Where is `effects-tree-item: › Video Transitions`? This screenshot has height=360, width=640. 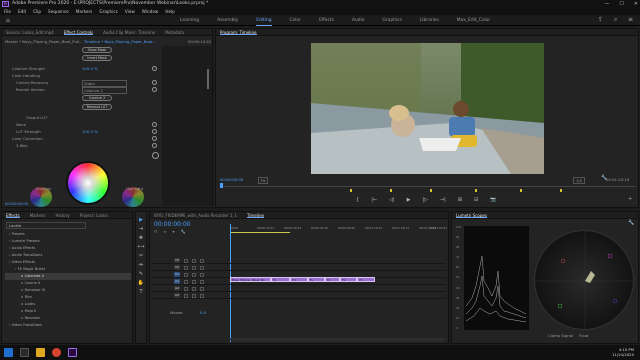
effects-tree-item: › Video Transitions is located at coordinates (68, 325).